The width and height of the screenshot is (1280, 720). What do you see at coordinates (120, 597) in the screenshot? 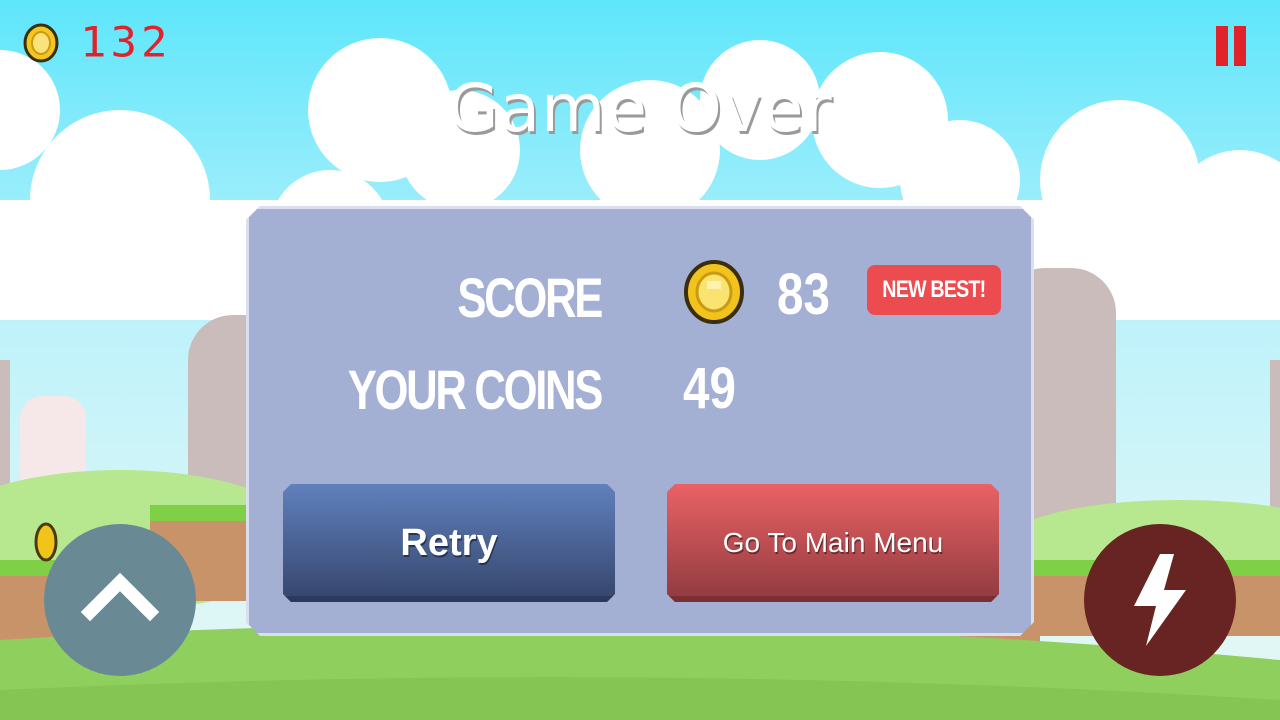
I see `chevron-up-icon` at bounding box center [120, 597].